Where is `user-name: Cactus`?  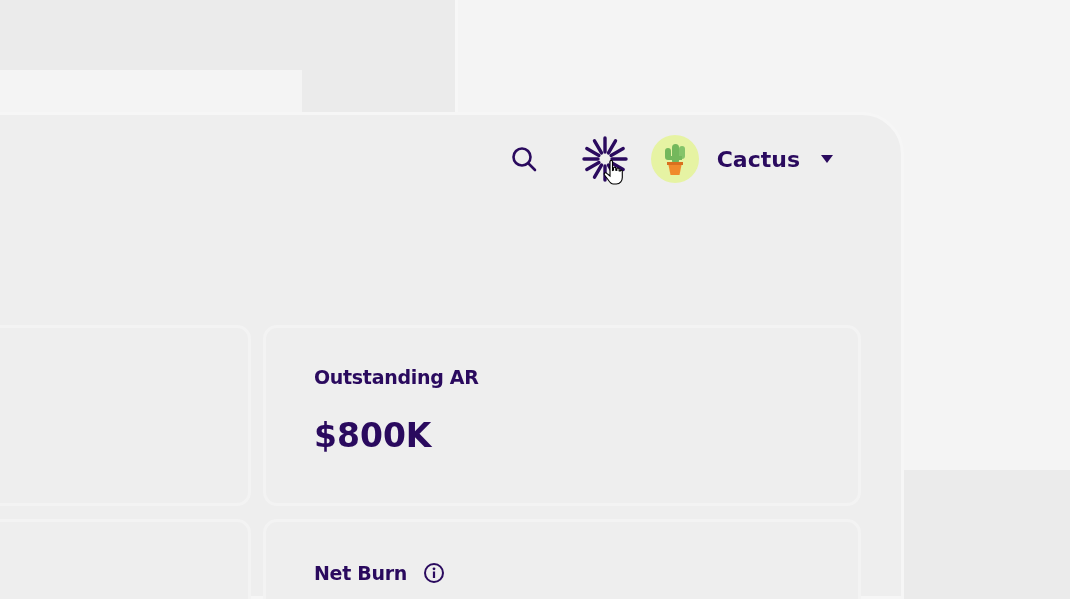
user-name: Cactus is located at coordinates (758, 159).